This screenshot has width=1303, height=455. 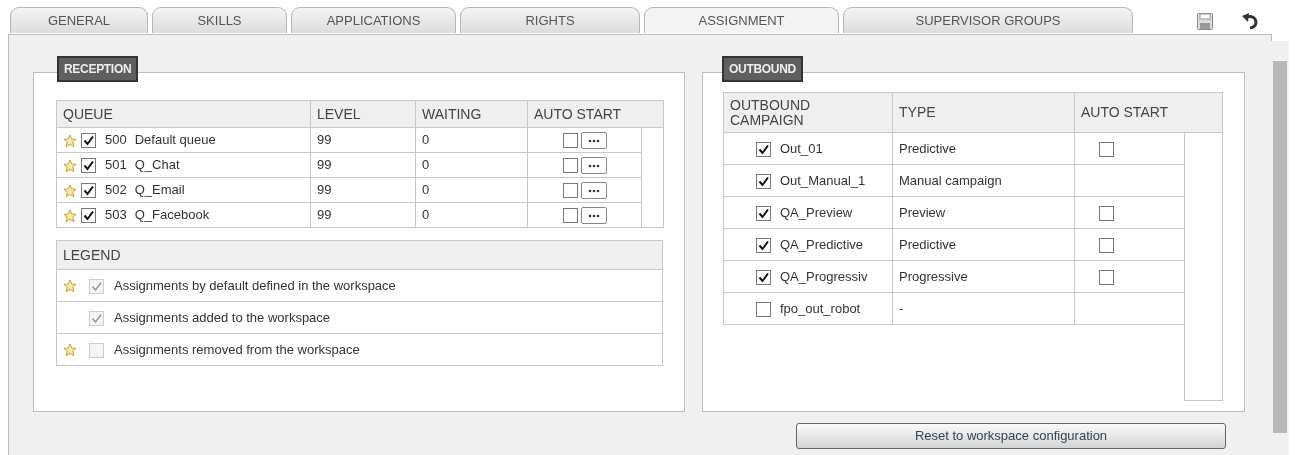 I want to click on undo-icon, so click(x=1250, y=20).